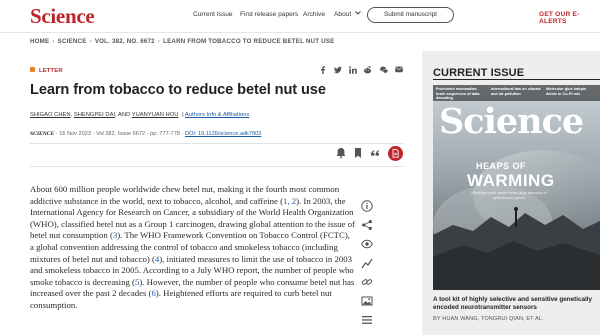  I want to click on journal-name: SCIENCE, so click(42, 134).